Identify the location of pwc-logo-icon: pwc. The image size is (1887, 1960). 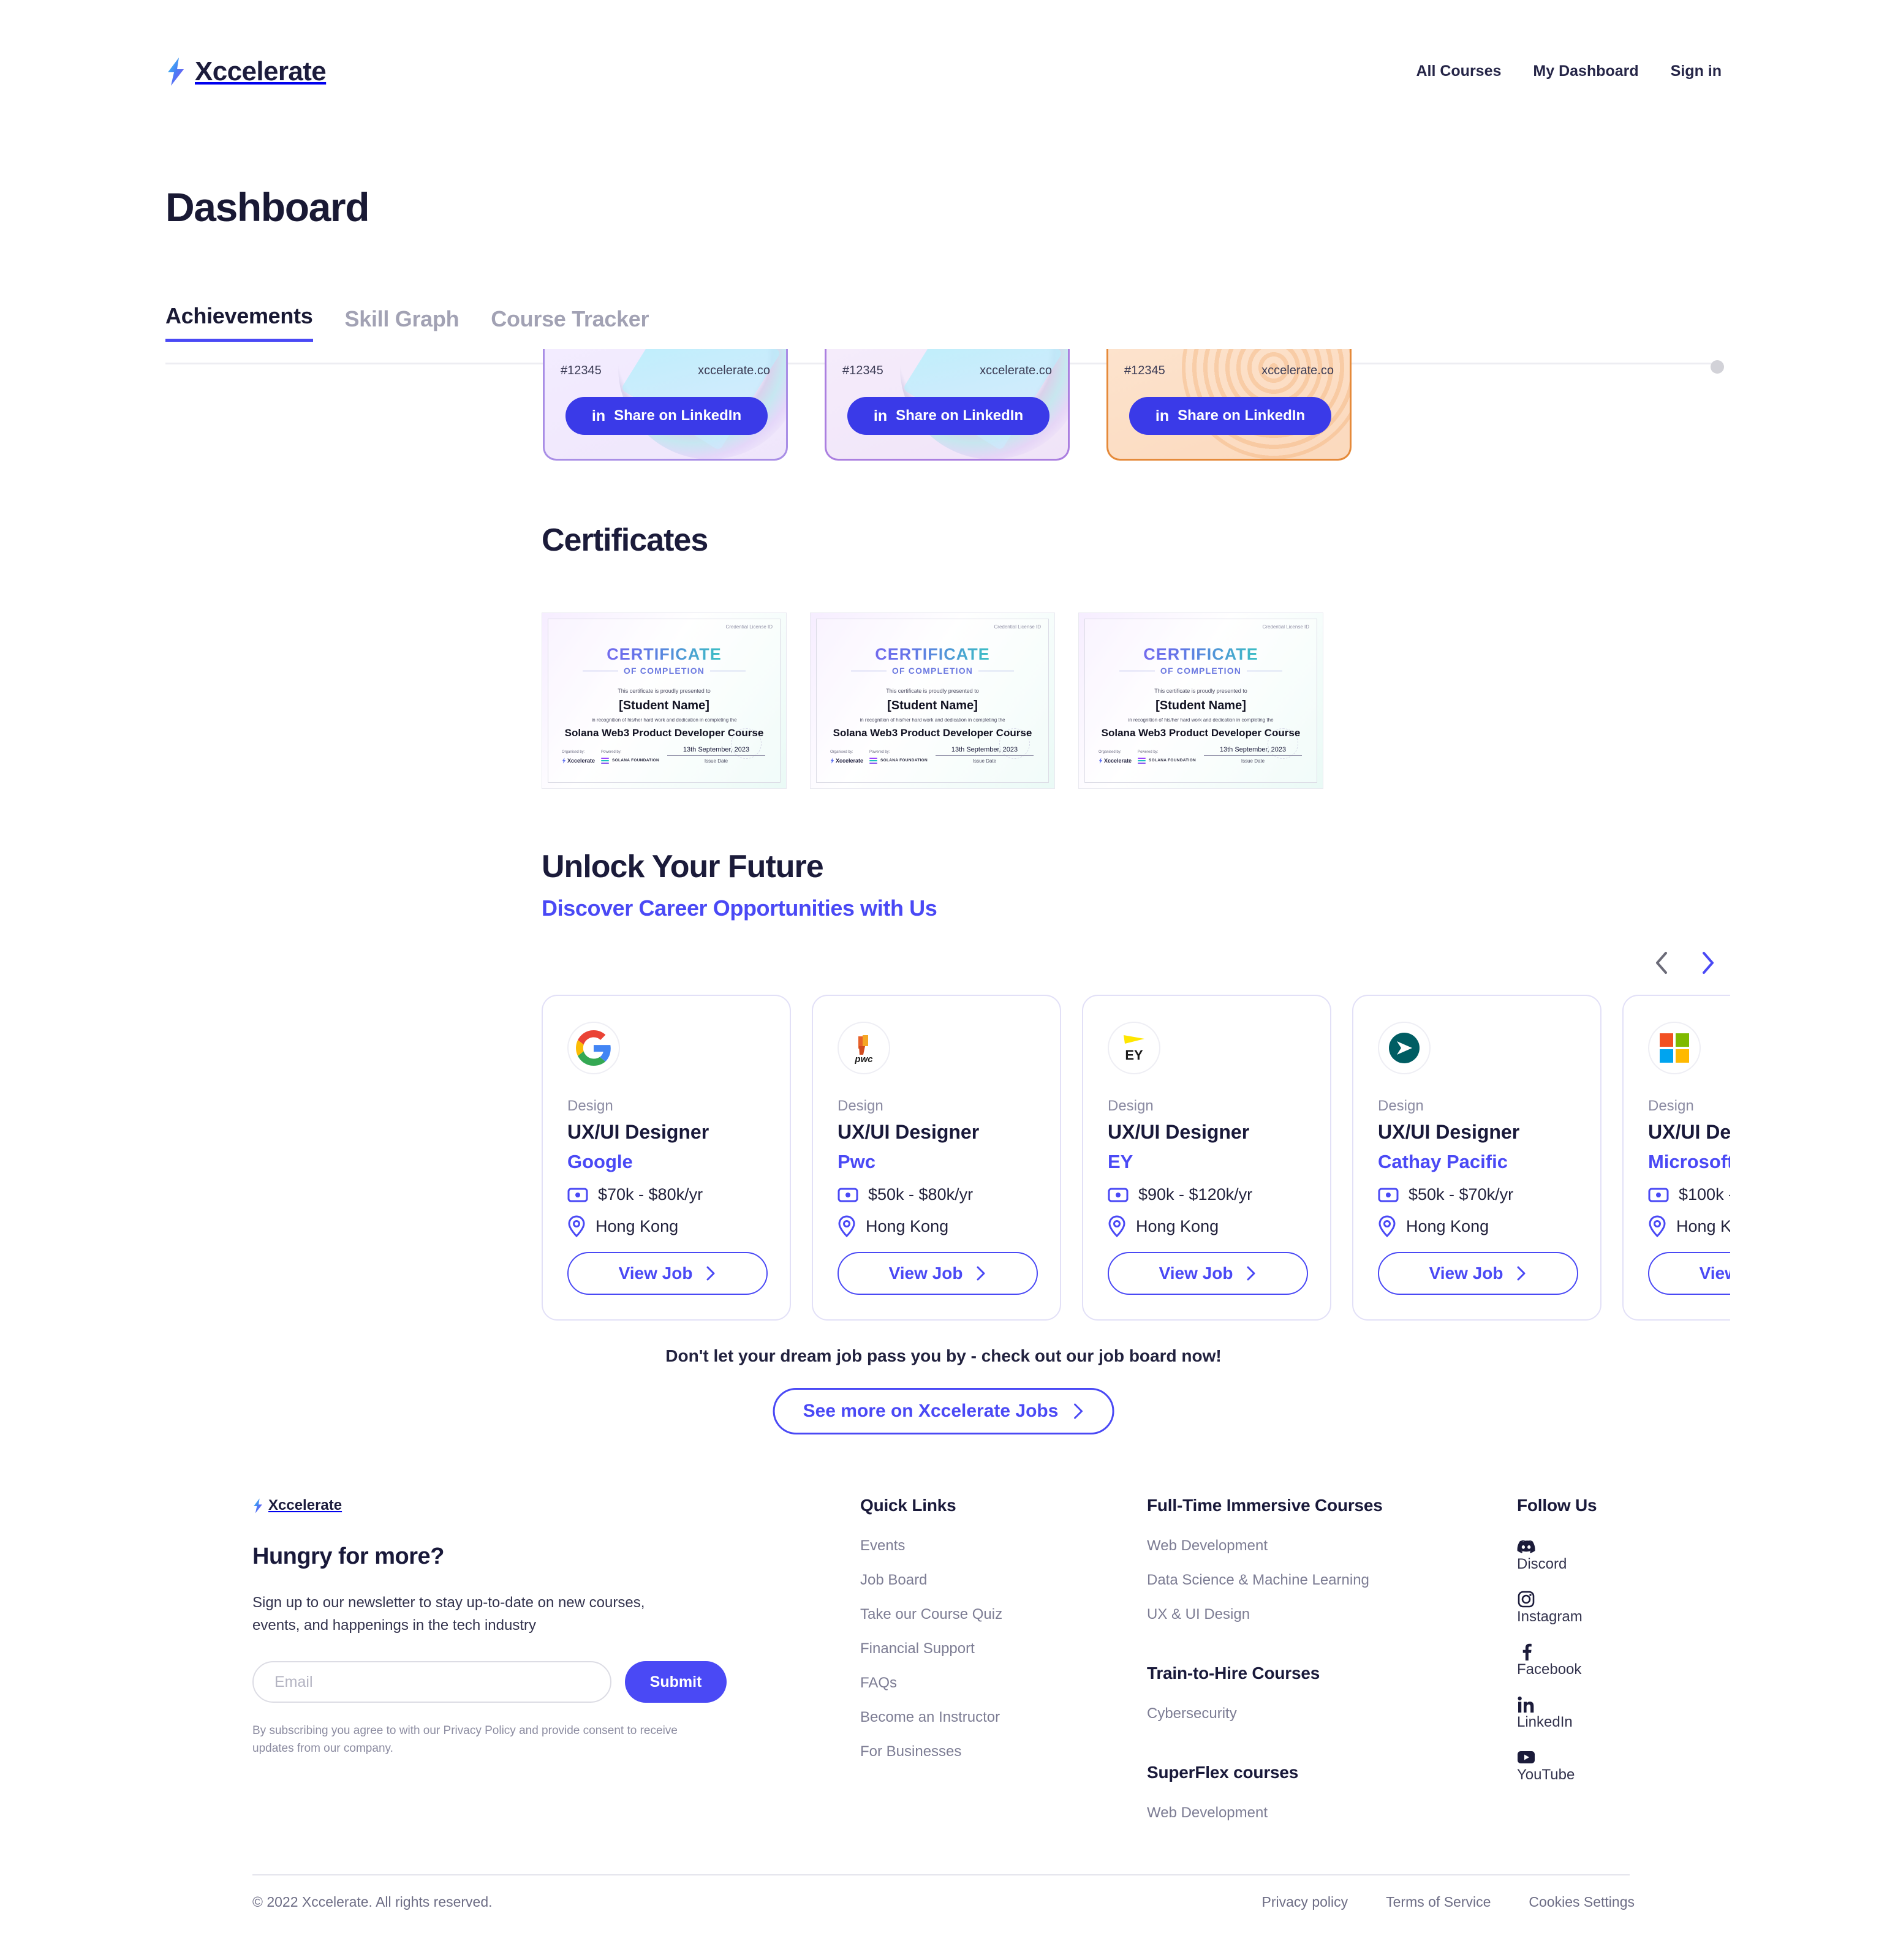
(864, 1048).